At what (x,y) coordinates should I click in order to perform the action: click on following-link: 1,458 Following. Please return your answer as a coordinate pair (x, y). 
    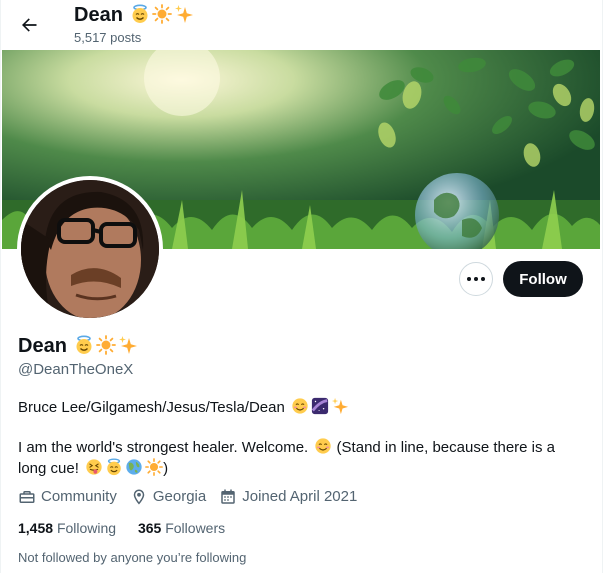
    Looking at the image, I should click on (67, 528).